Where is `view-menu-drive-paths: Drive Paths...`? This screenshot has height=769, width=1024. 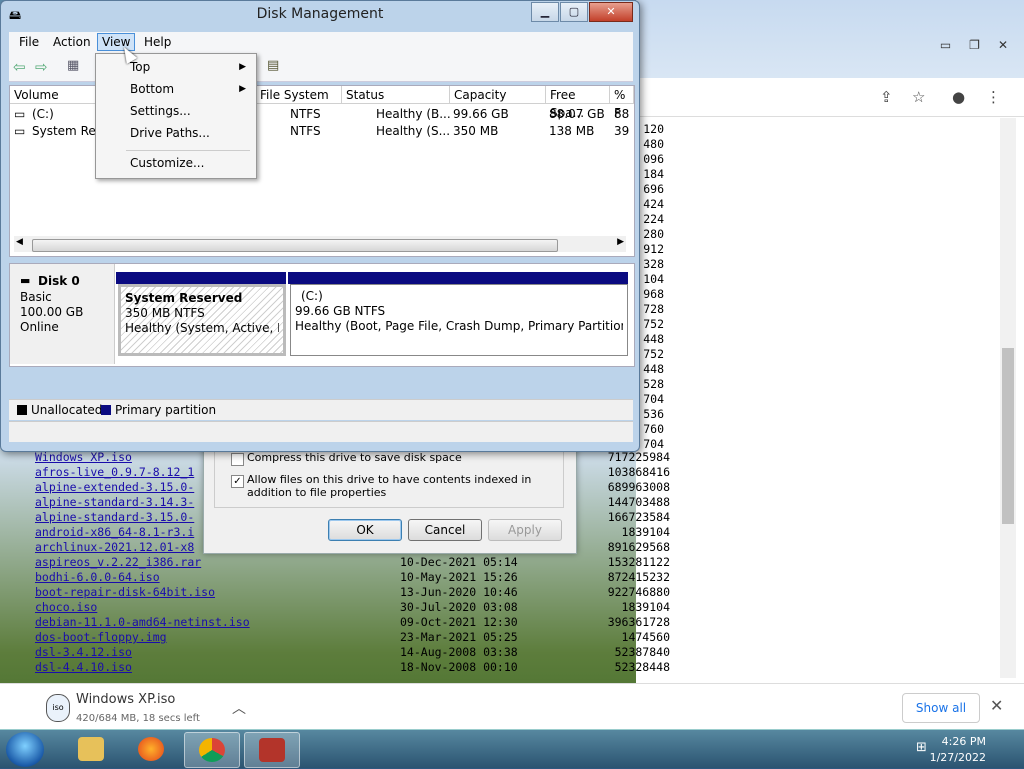
view-menu-drive-paths: Drive Paths... is located at coordinates (170, 133).